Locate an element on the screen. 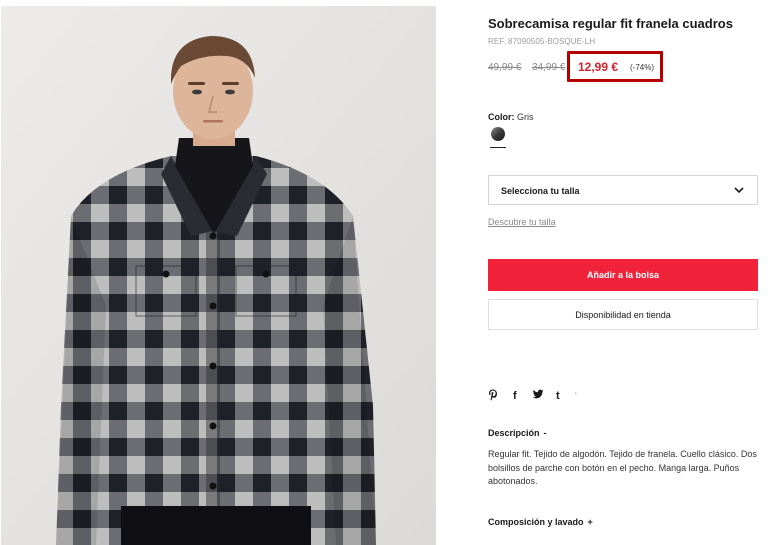 The width and height of the screenshot is (782, 545). product-title: Sobrecamisa regular fit franela cuadros is located at coordinates (610, 23).